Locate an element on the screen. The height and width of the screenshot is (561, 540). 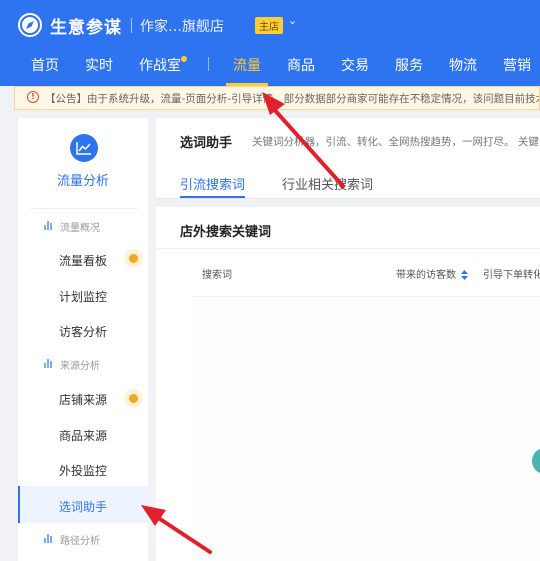
tab-industry-search-terms: 行业相关搜索词 is located at coordinates (327, 183).